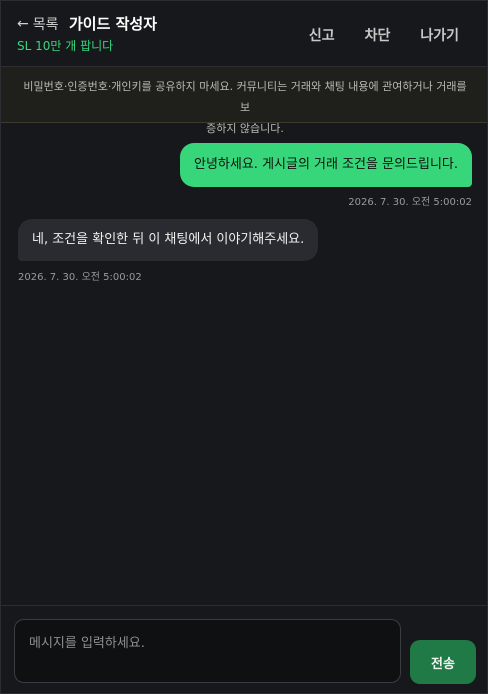 This screenshot has width=488, height=694. I want to click on back-to-list-button: ← 목록, so click(38, 24).